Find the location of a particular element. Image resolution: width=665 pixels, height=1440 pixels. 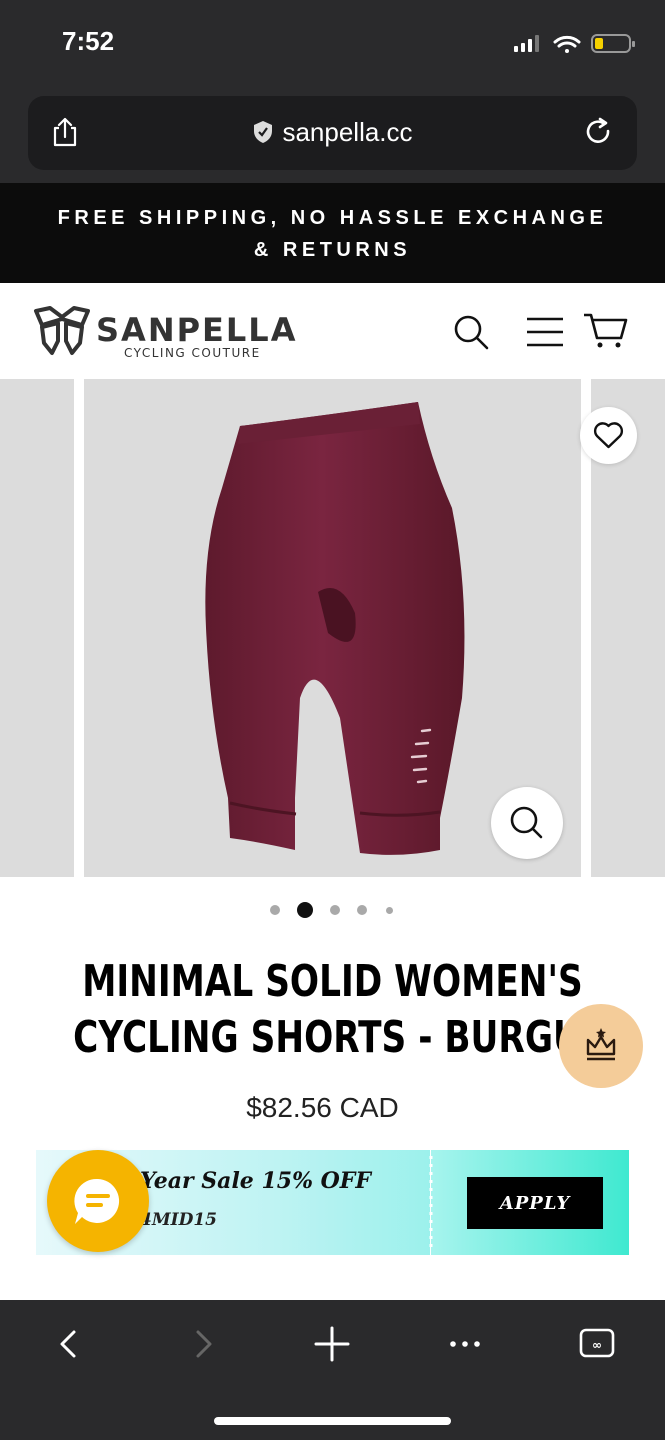

product-image-shorts is located at coordinates (335, 628).